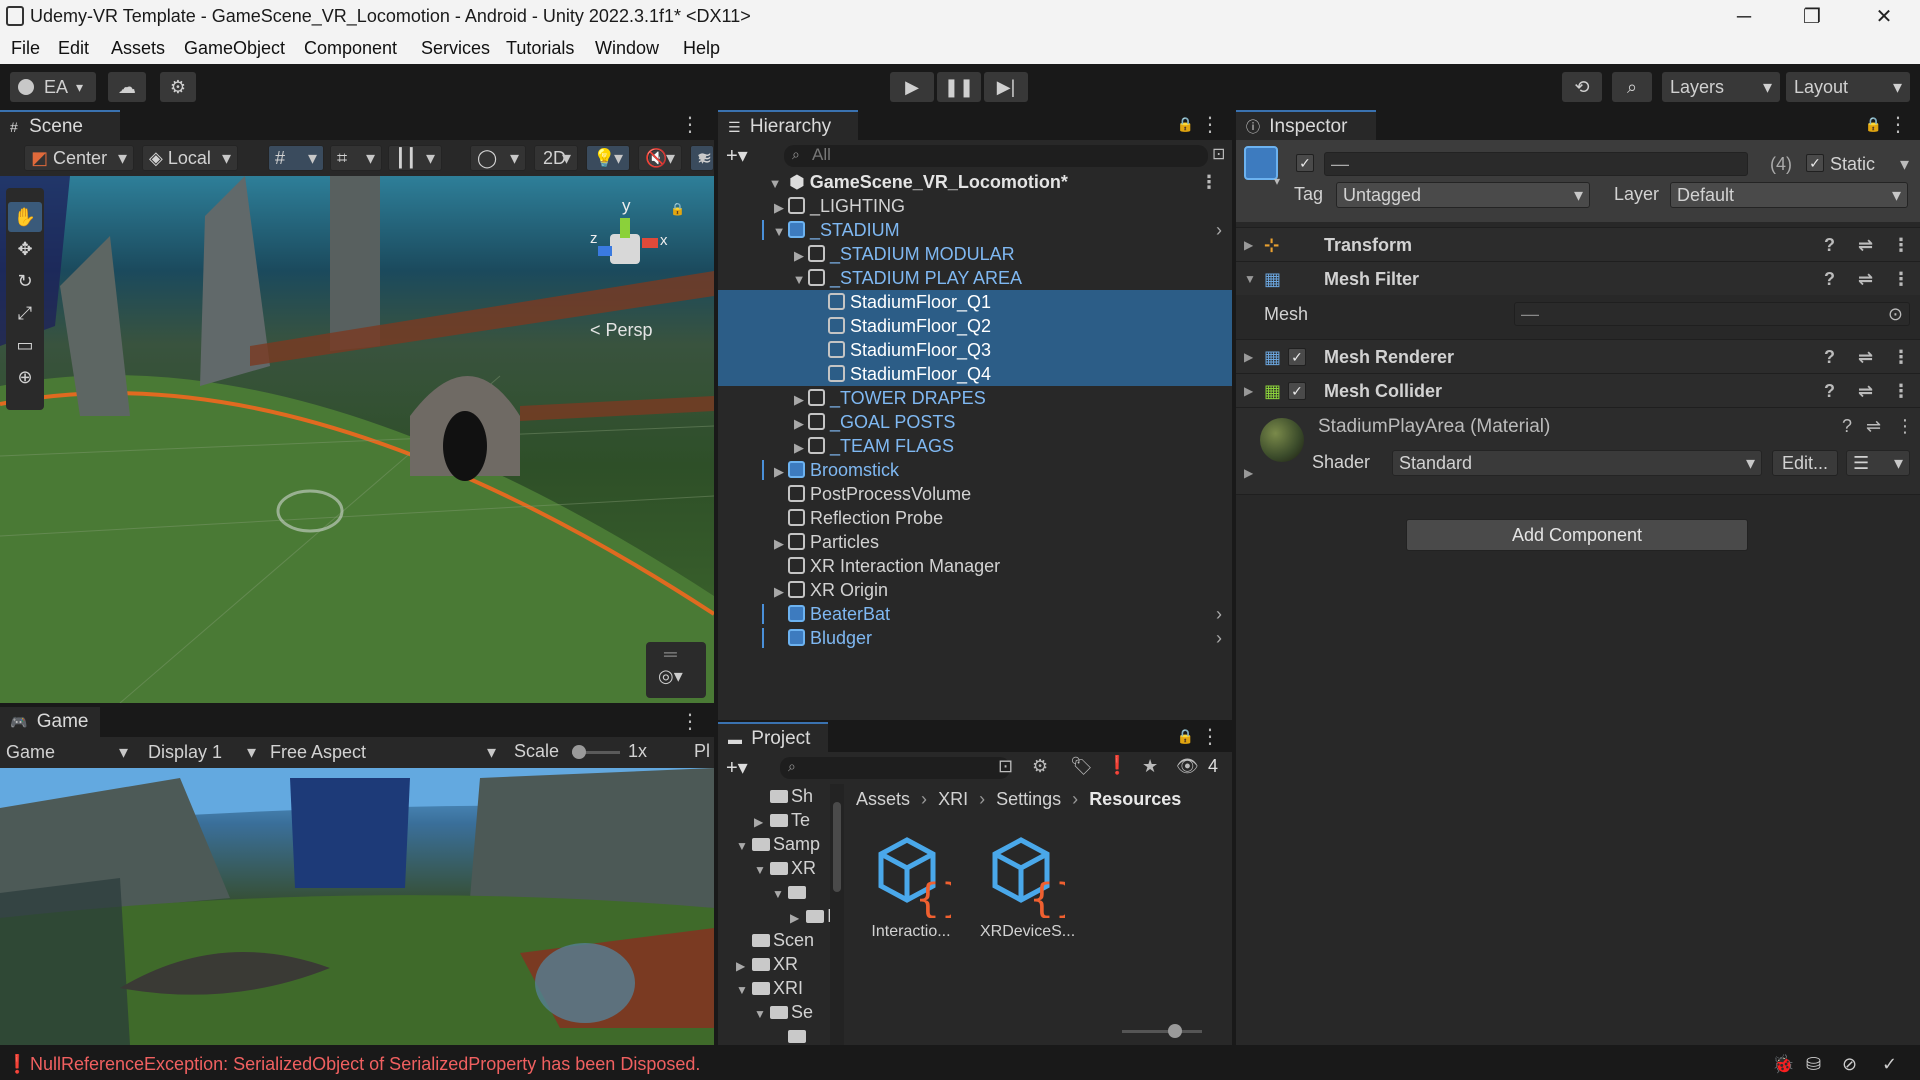  I want to click on folder-tree-item: ▼ XR, so click(781, 868).